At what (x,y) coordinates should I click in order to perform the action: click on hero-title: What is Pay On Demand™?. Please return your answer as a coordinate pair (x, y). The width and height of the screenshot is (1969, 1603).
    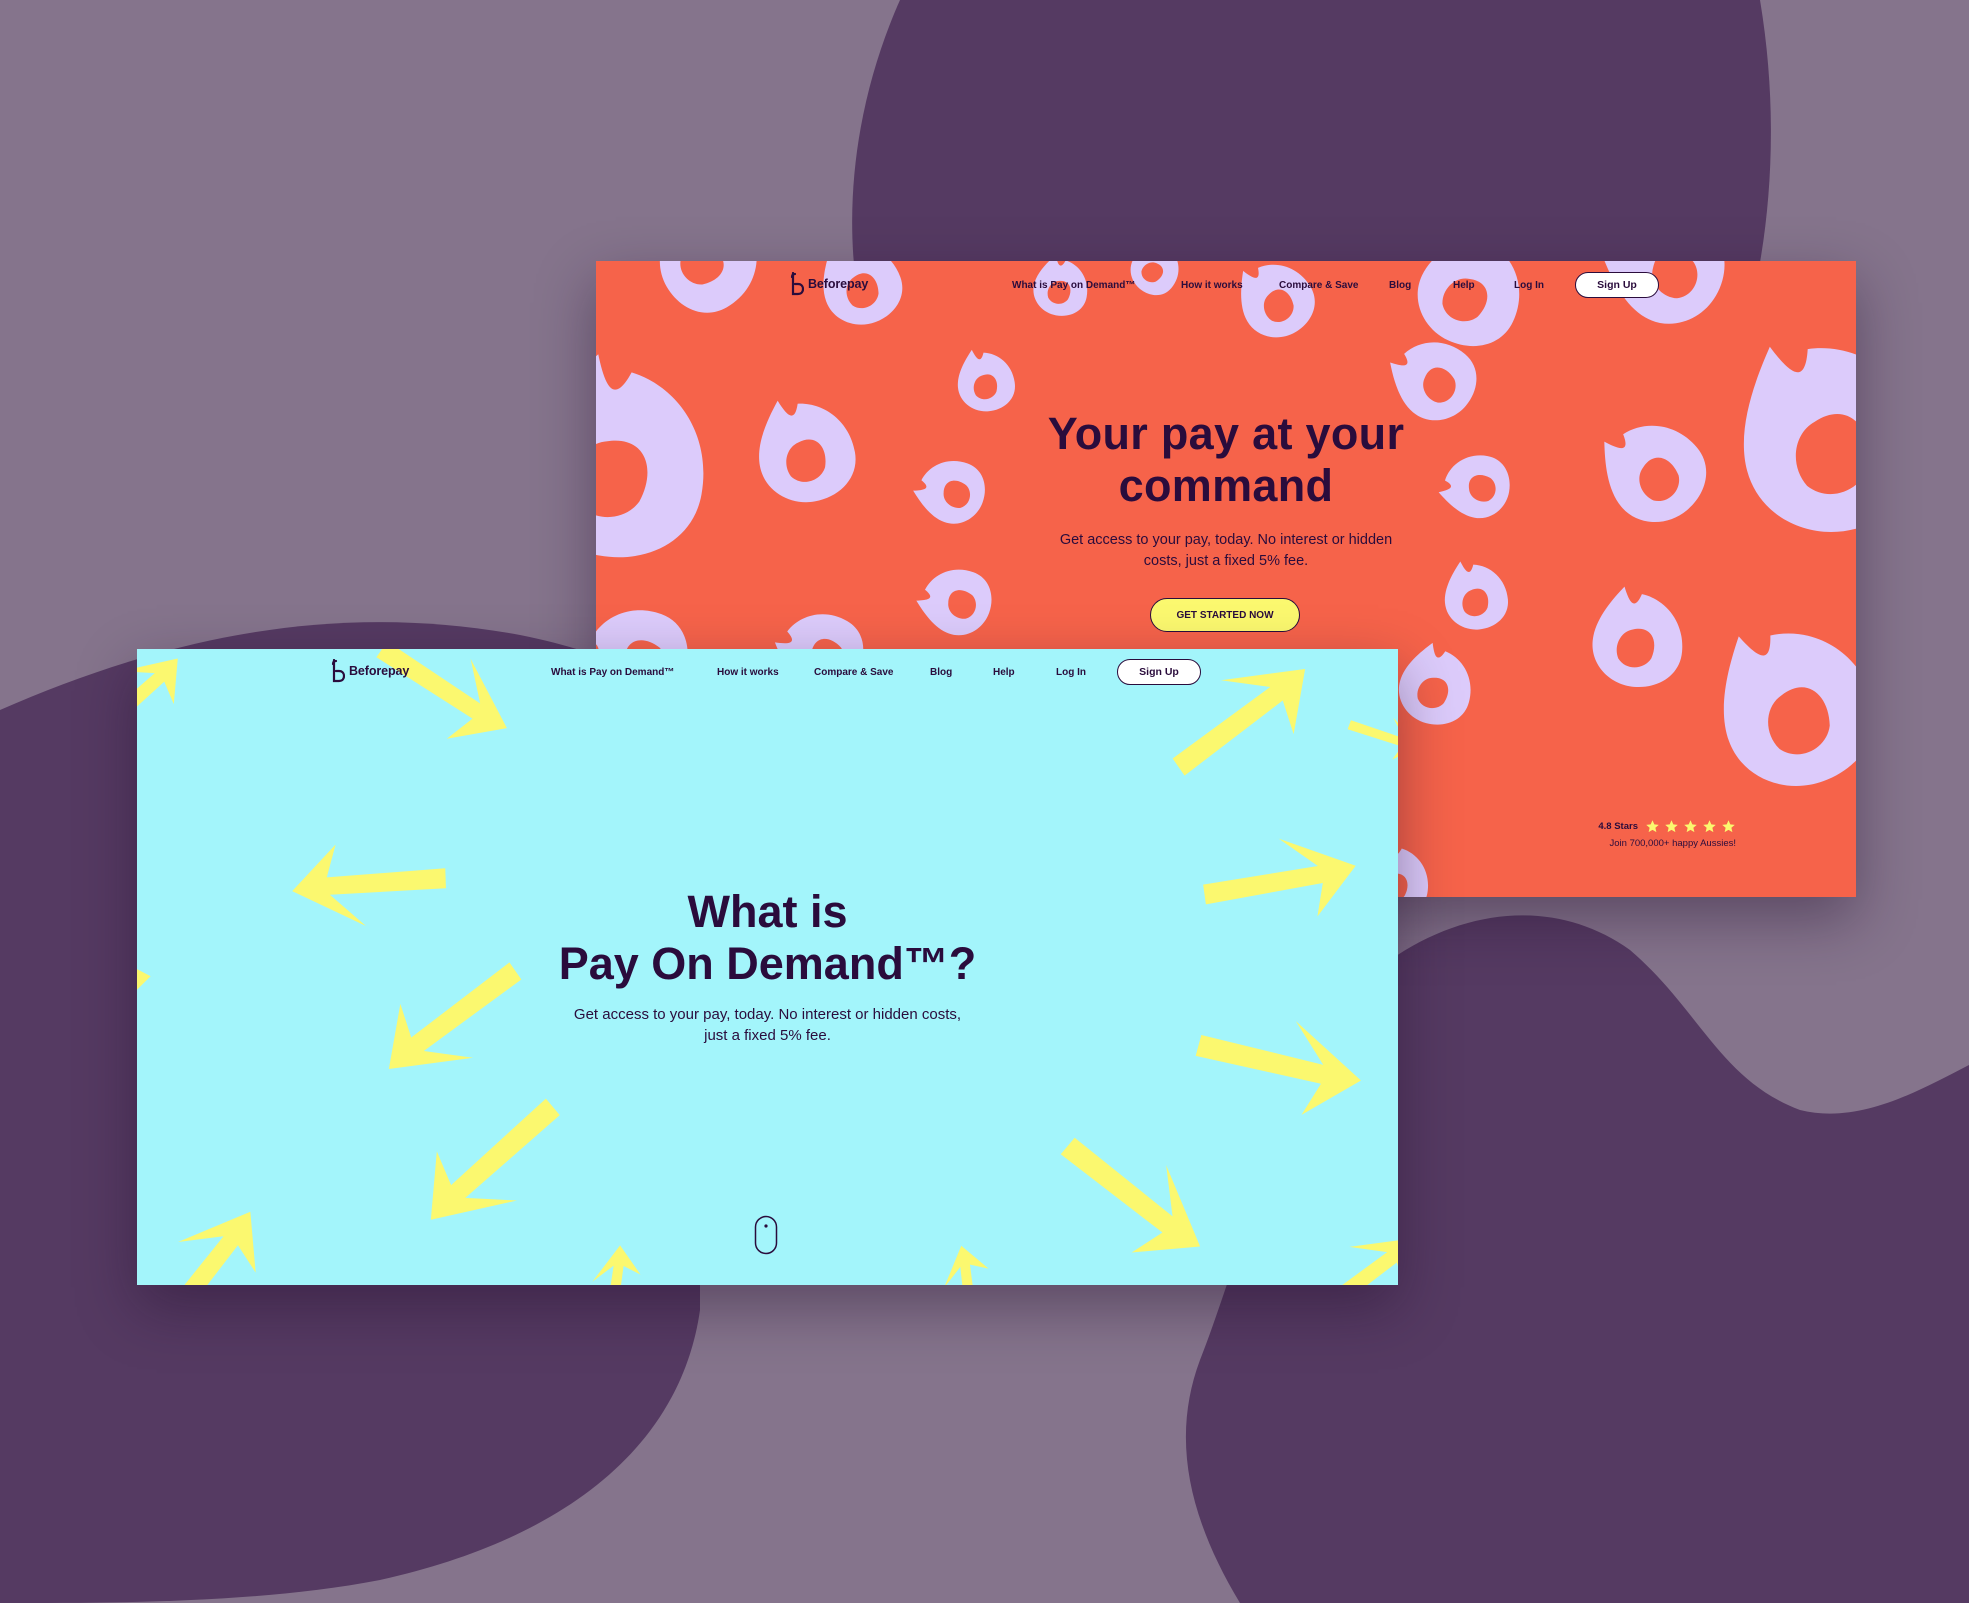
    Looking at the image, I should click on (767, 938).